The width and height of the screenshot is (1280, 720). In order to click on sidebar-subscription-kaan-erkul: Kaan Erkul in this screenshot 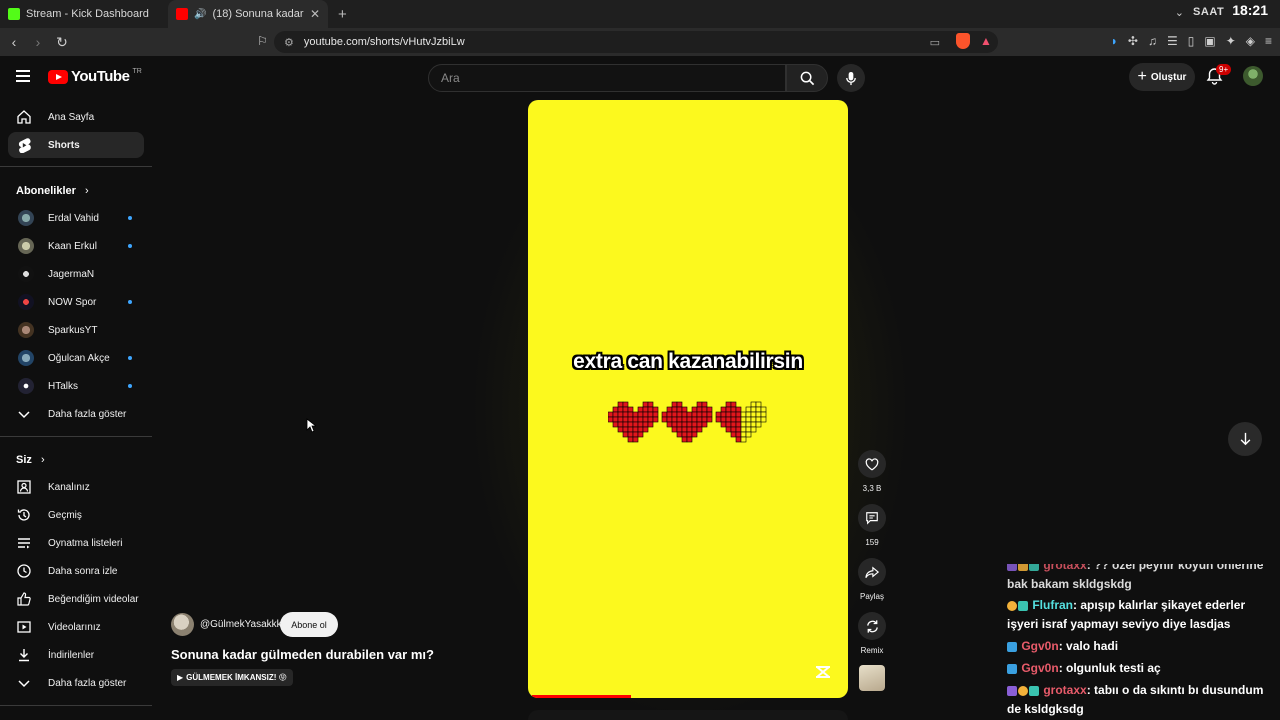, I will do `click(76, 246)`.